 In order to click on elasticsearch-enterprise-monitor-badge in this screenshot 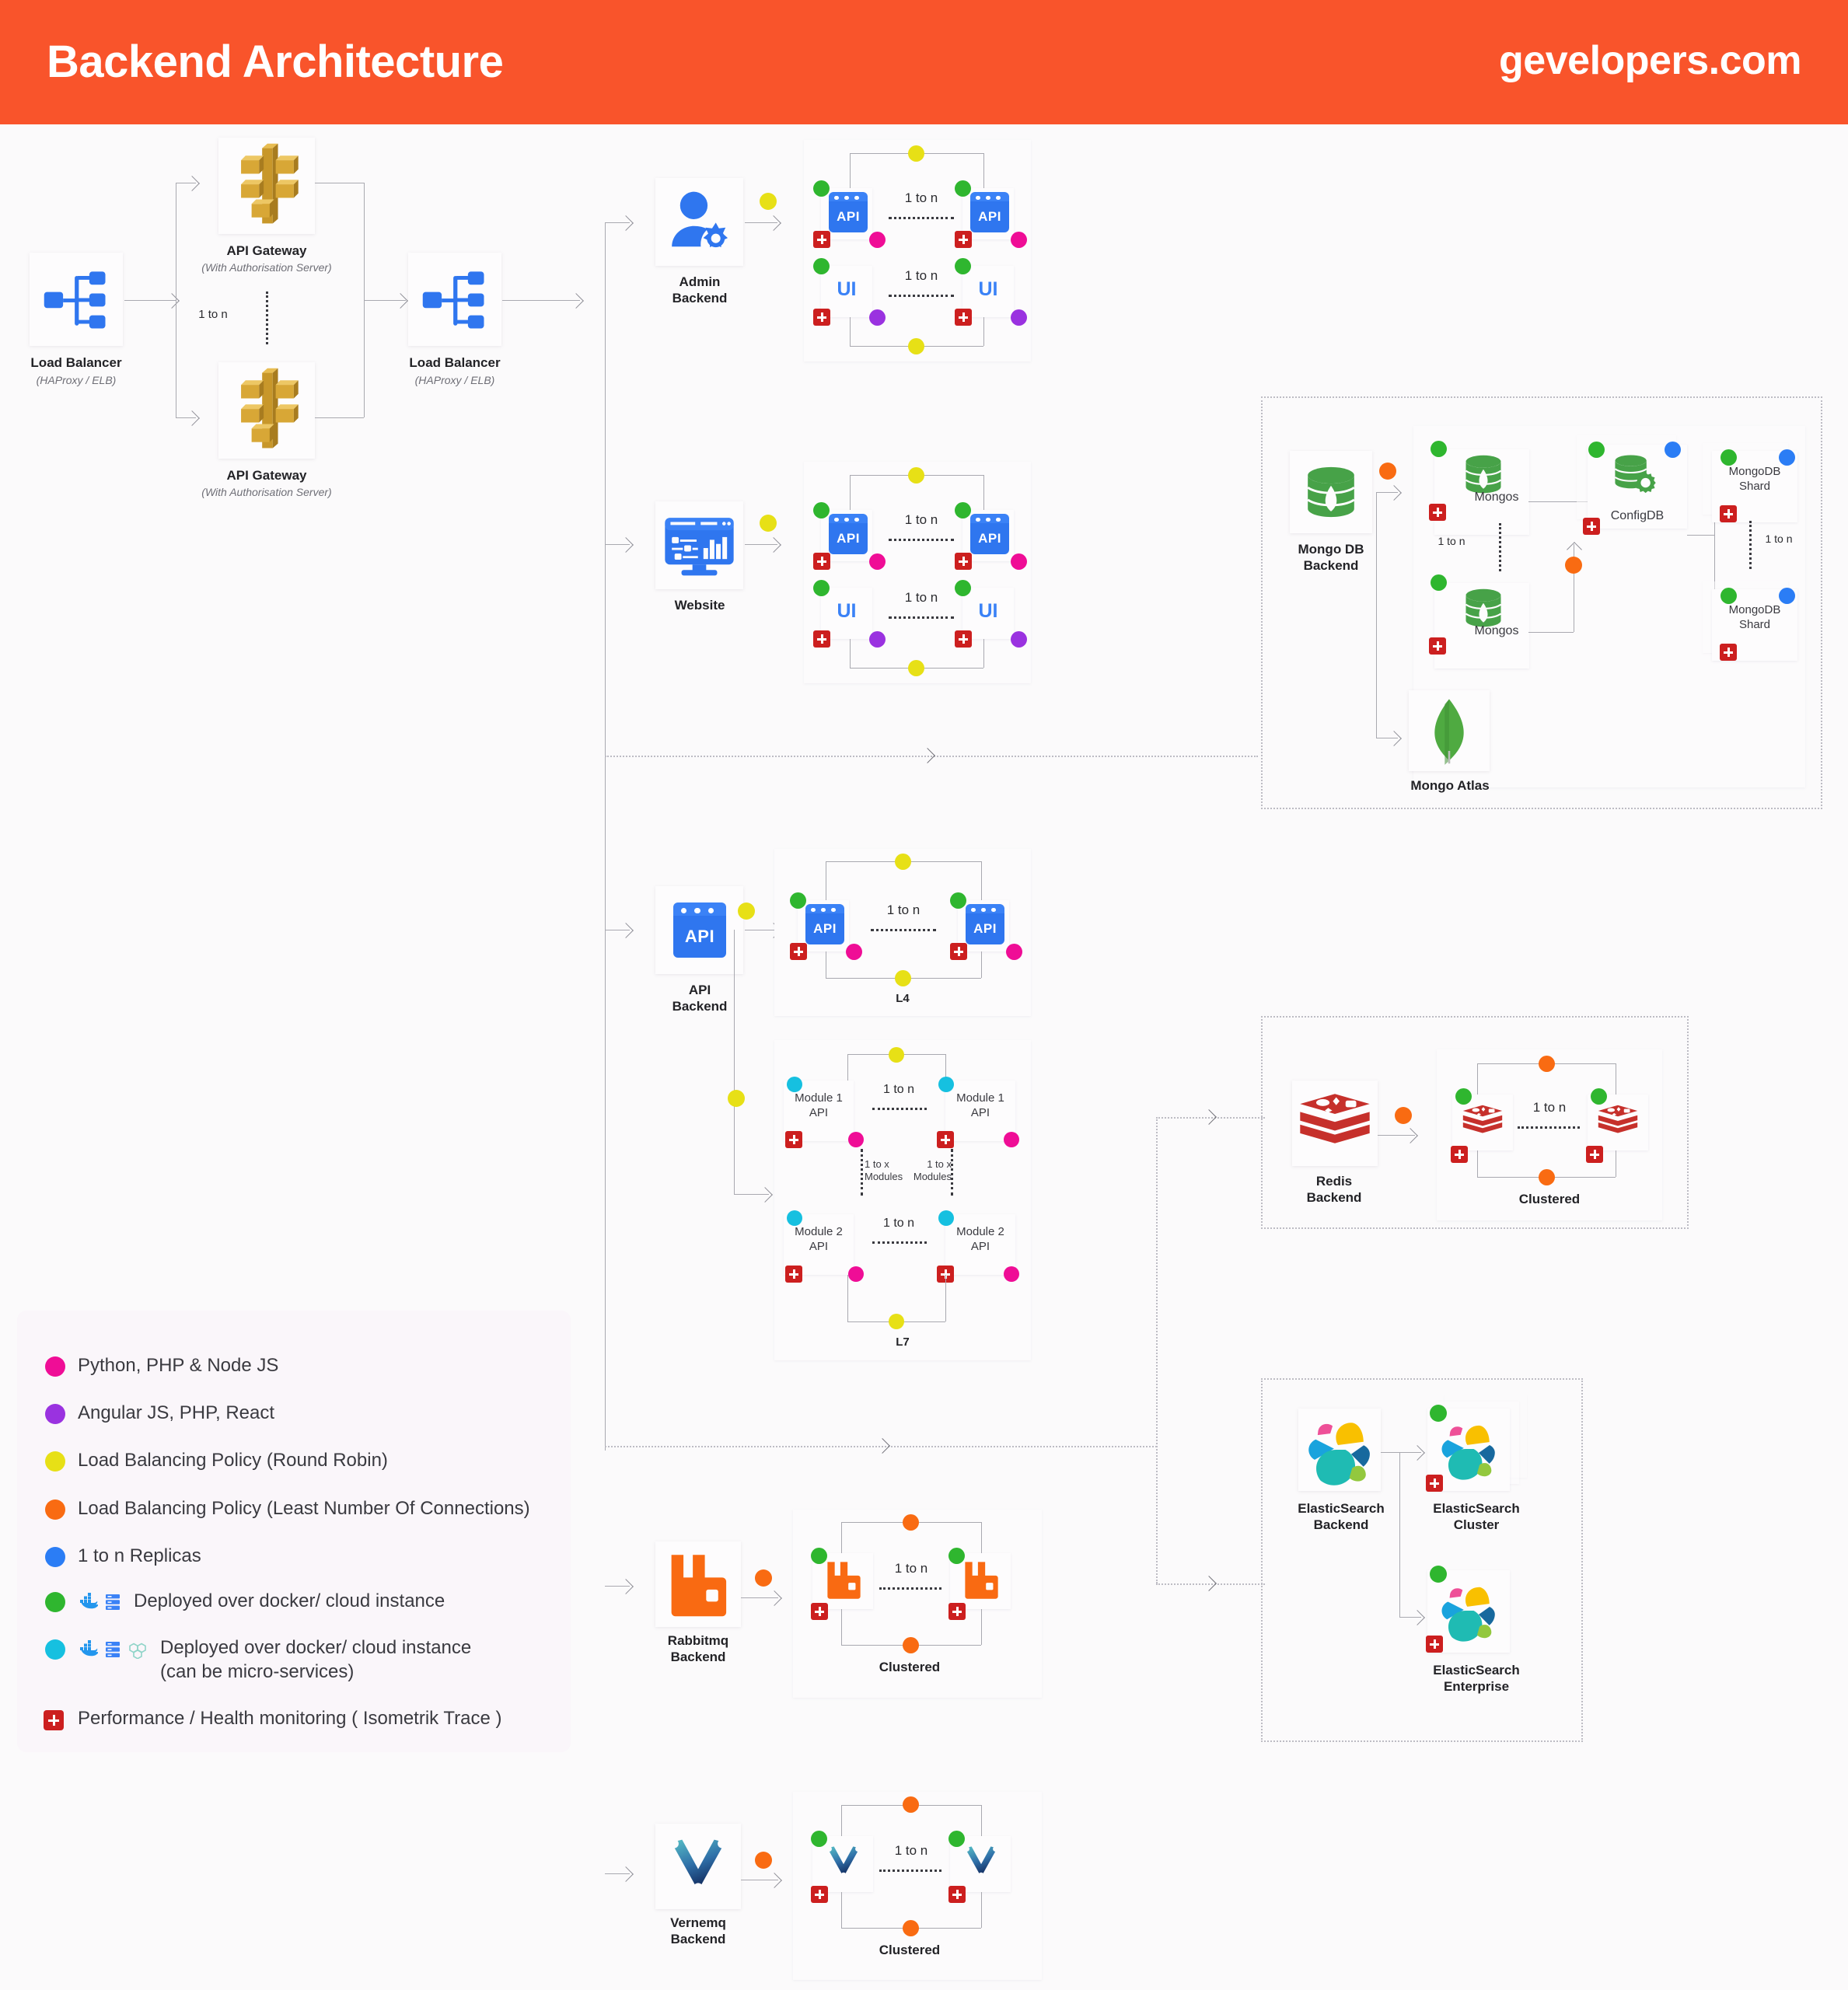, I will do `click(1434, 1645)`.